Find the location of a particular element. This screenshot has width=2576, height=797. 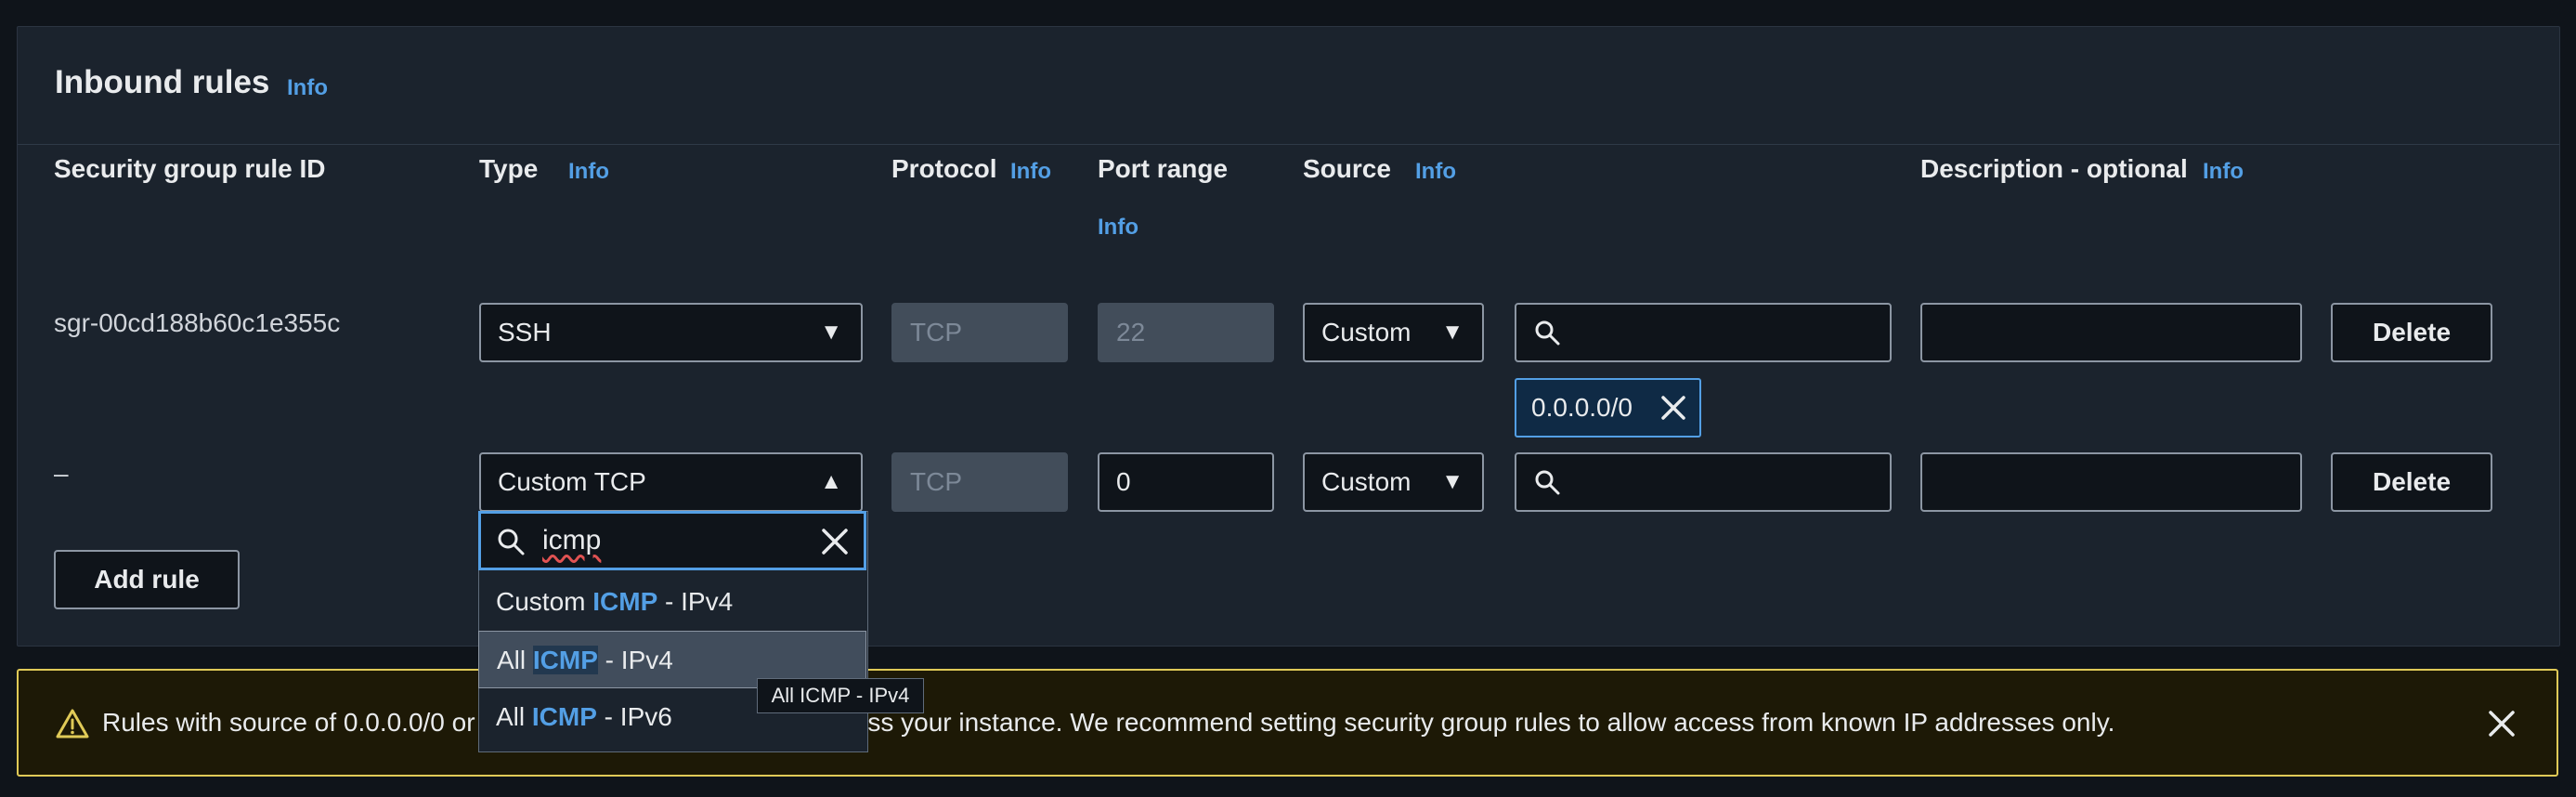

type-select: Custom TCP ▲ is located at coordinates (671, 482).